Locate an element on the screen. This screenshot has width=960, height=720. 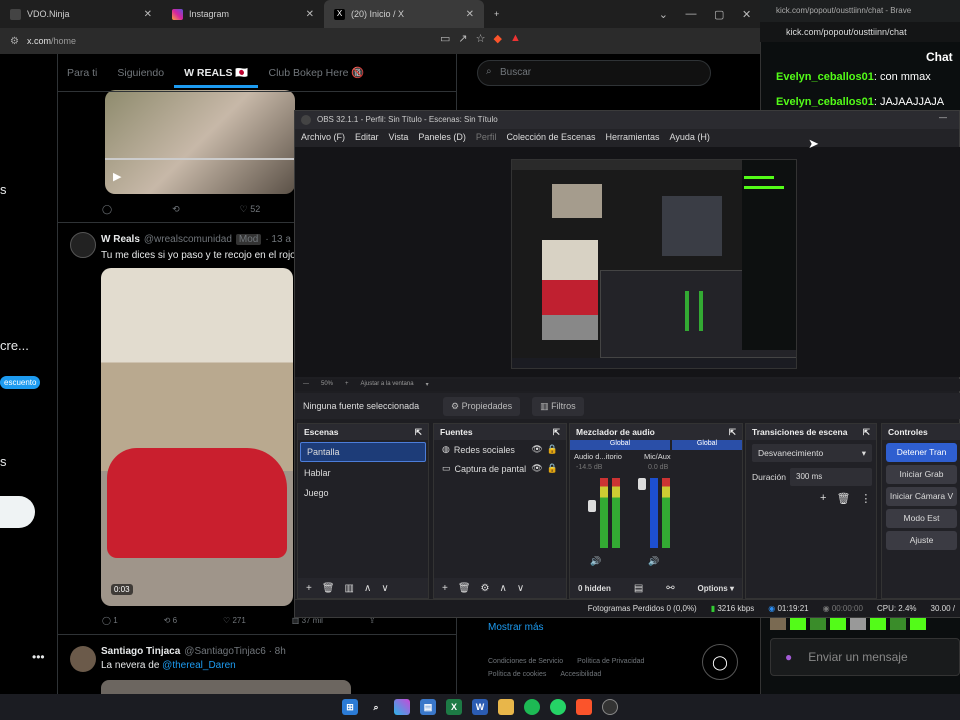
zoom-in-button: + is located at coordinates (347, 385).